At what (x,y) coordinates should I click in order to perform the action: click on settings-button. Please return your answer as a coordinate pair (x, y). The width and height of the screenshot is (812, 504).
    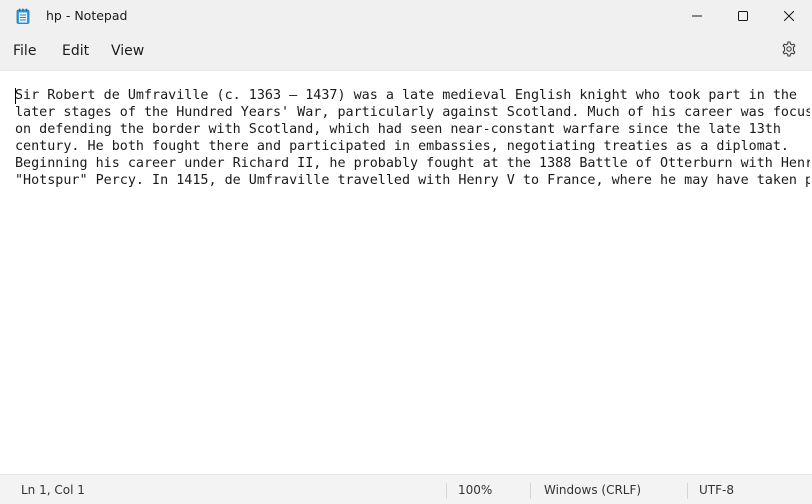
    Looking at the image, I should click on (789, 51).